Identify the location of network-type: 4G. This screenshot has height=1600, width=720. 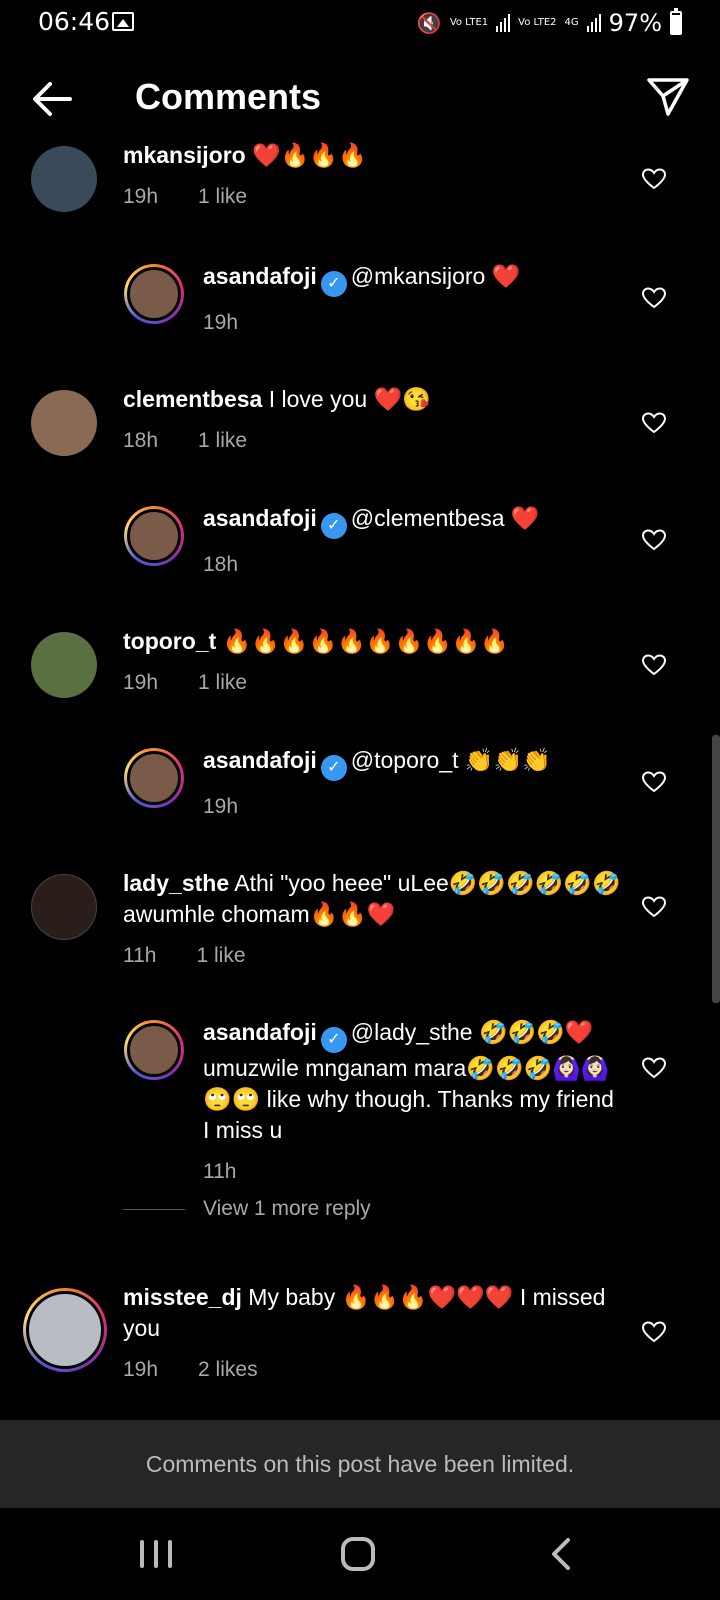
(571, 22).